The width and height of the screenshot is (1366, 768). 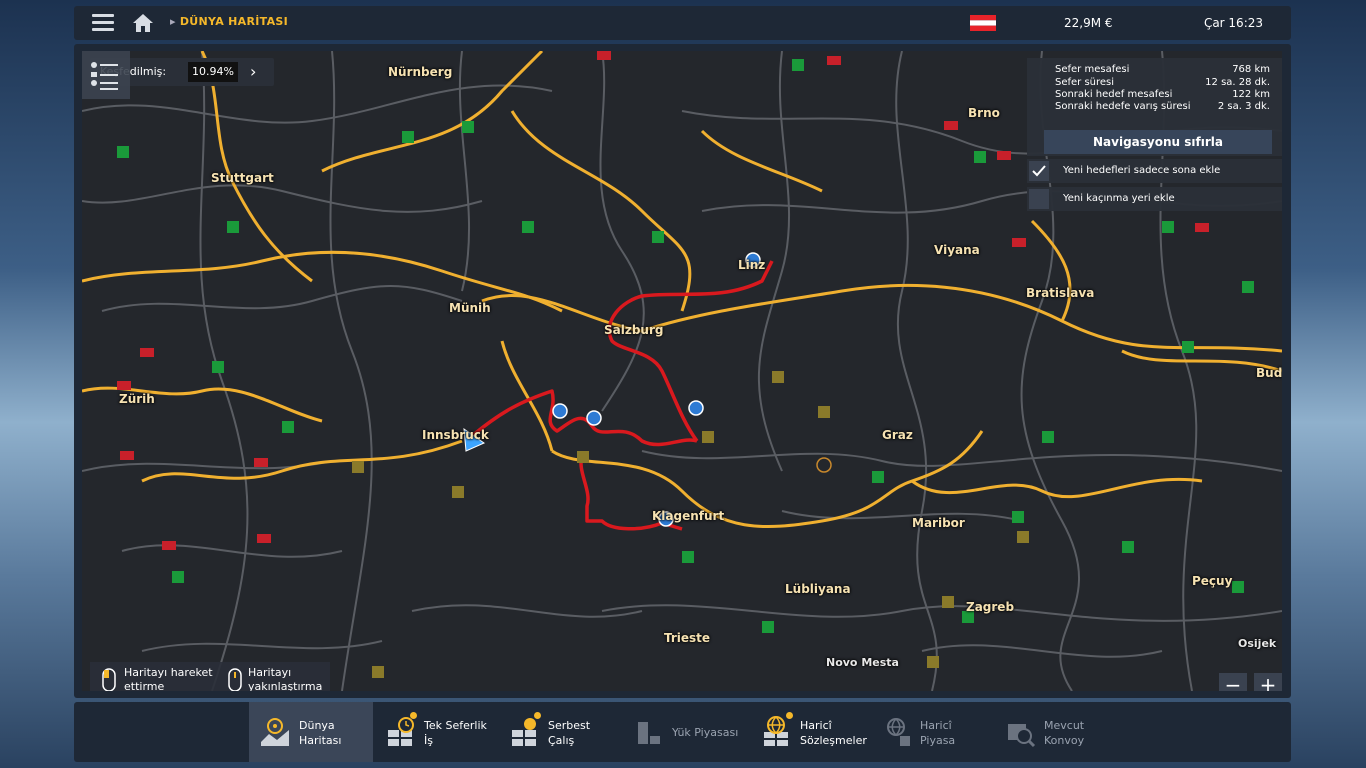 I want to click on checkbox, so click(x=1039, y=199).